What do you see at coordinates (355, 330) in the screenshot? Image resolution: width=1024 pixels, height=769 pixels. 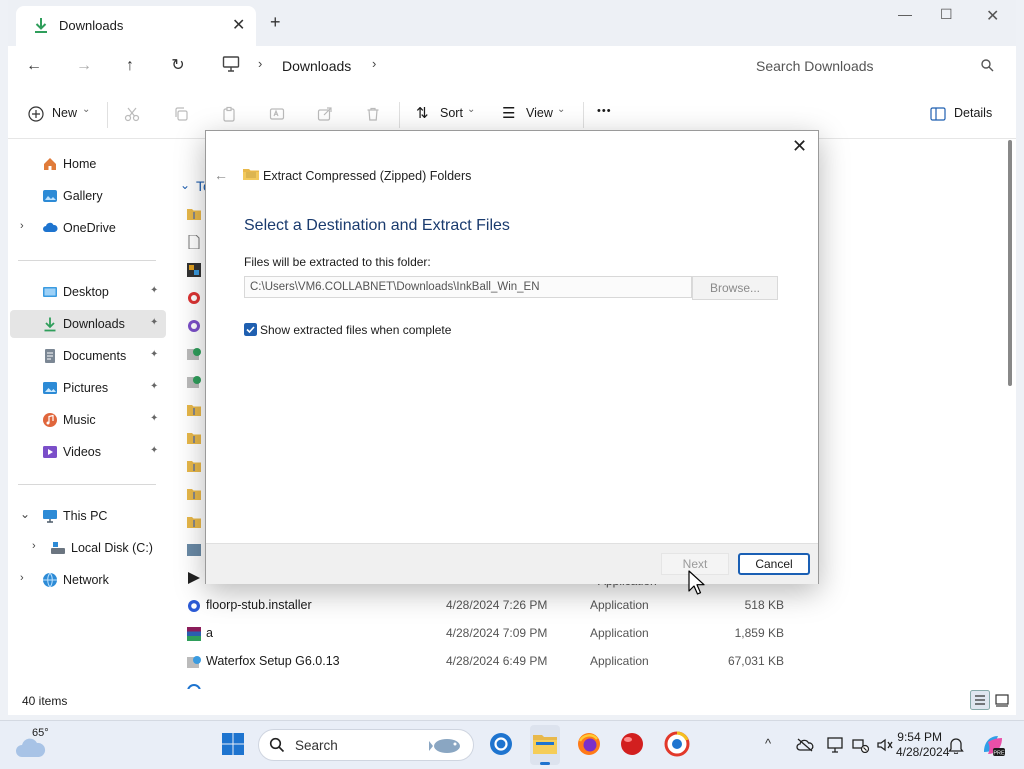 I see `show-files-checkbox-label: Show extracted files when complete` at bounding box center [355, 330].